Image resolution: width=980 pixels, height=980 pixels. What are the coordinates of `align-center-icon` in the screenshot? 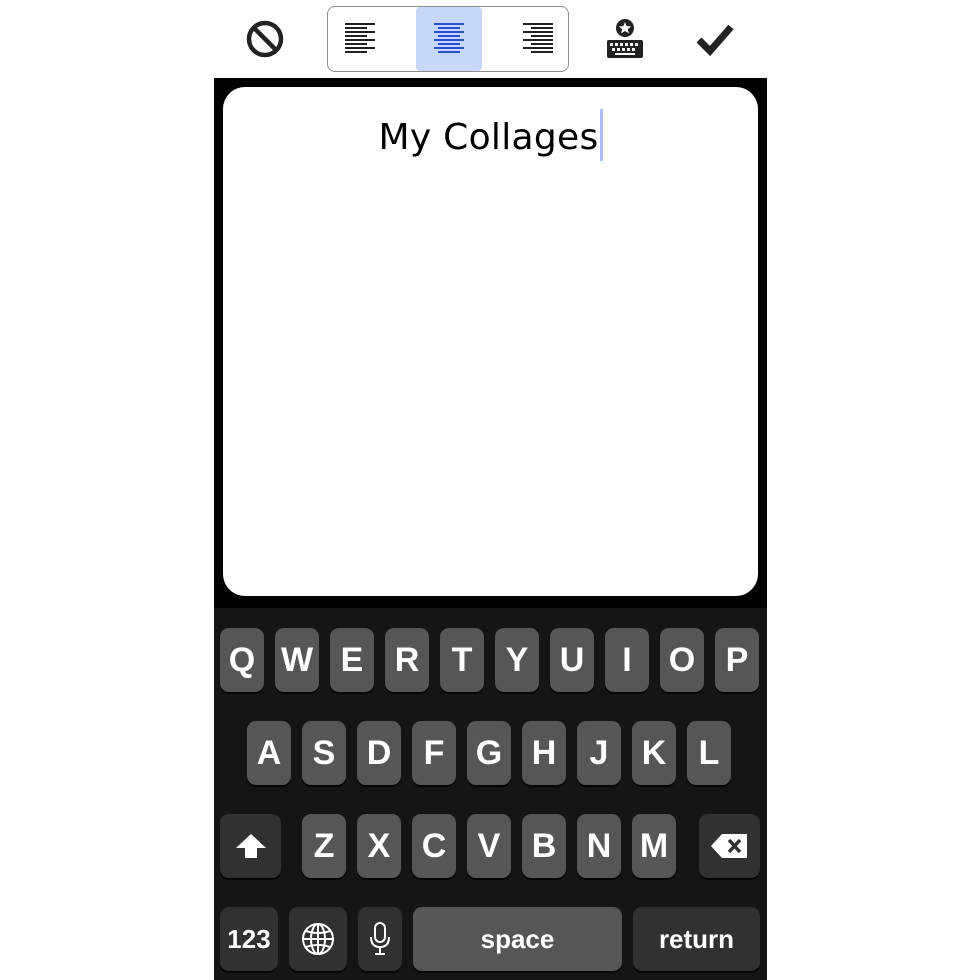 It's located at (449, 38).